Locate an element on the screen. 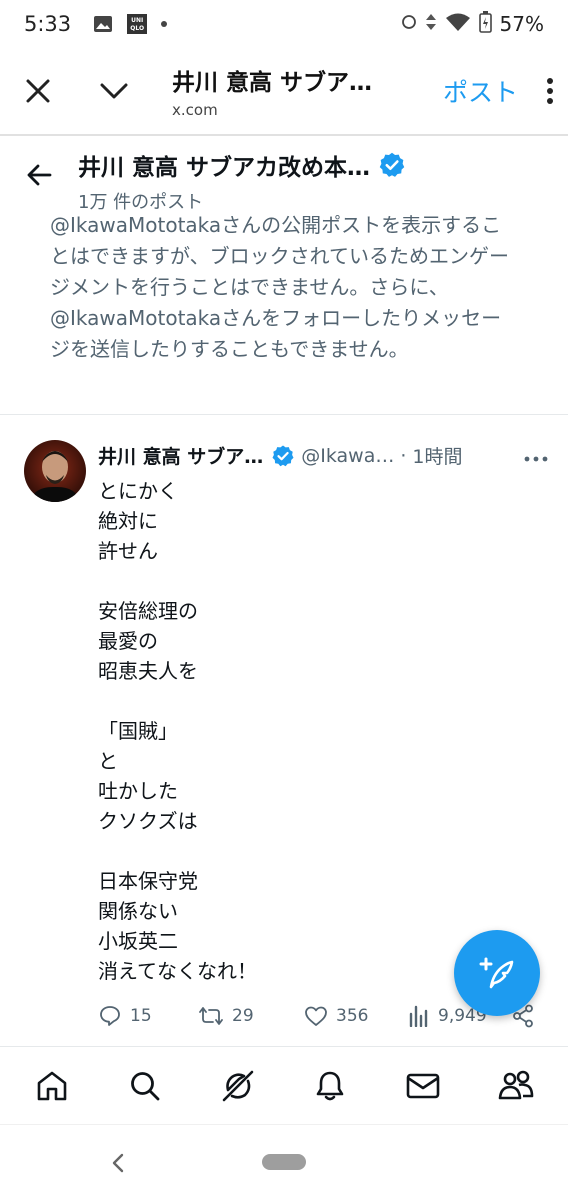 This screenshot has width=568, height=1199. repost-button: 29 is located at coordinates (251, 1016).